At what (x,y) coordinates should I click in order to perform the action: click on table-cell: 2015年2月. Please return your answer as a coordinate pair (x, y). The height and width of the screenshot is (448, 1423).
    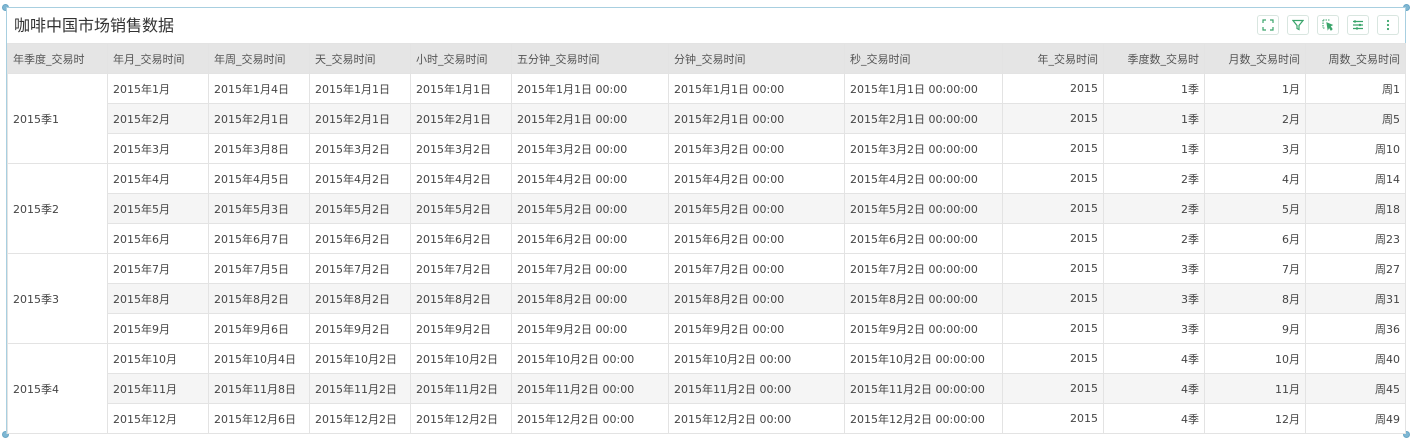
    Looking at the image, I should click on (158, 118).